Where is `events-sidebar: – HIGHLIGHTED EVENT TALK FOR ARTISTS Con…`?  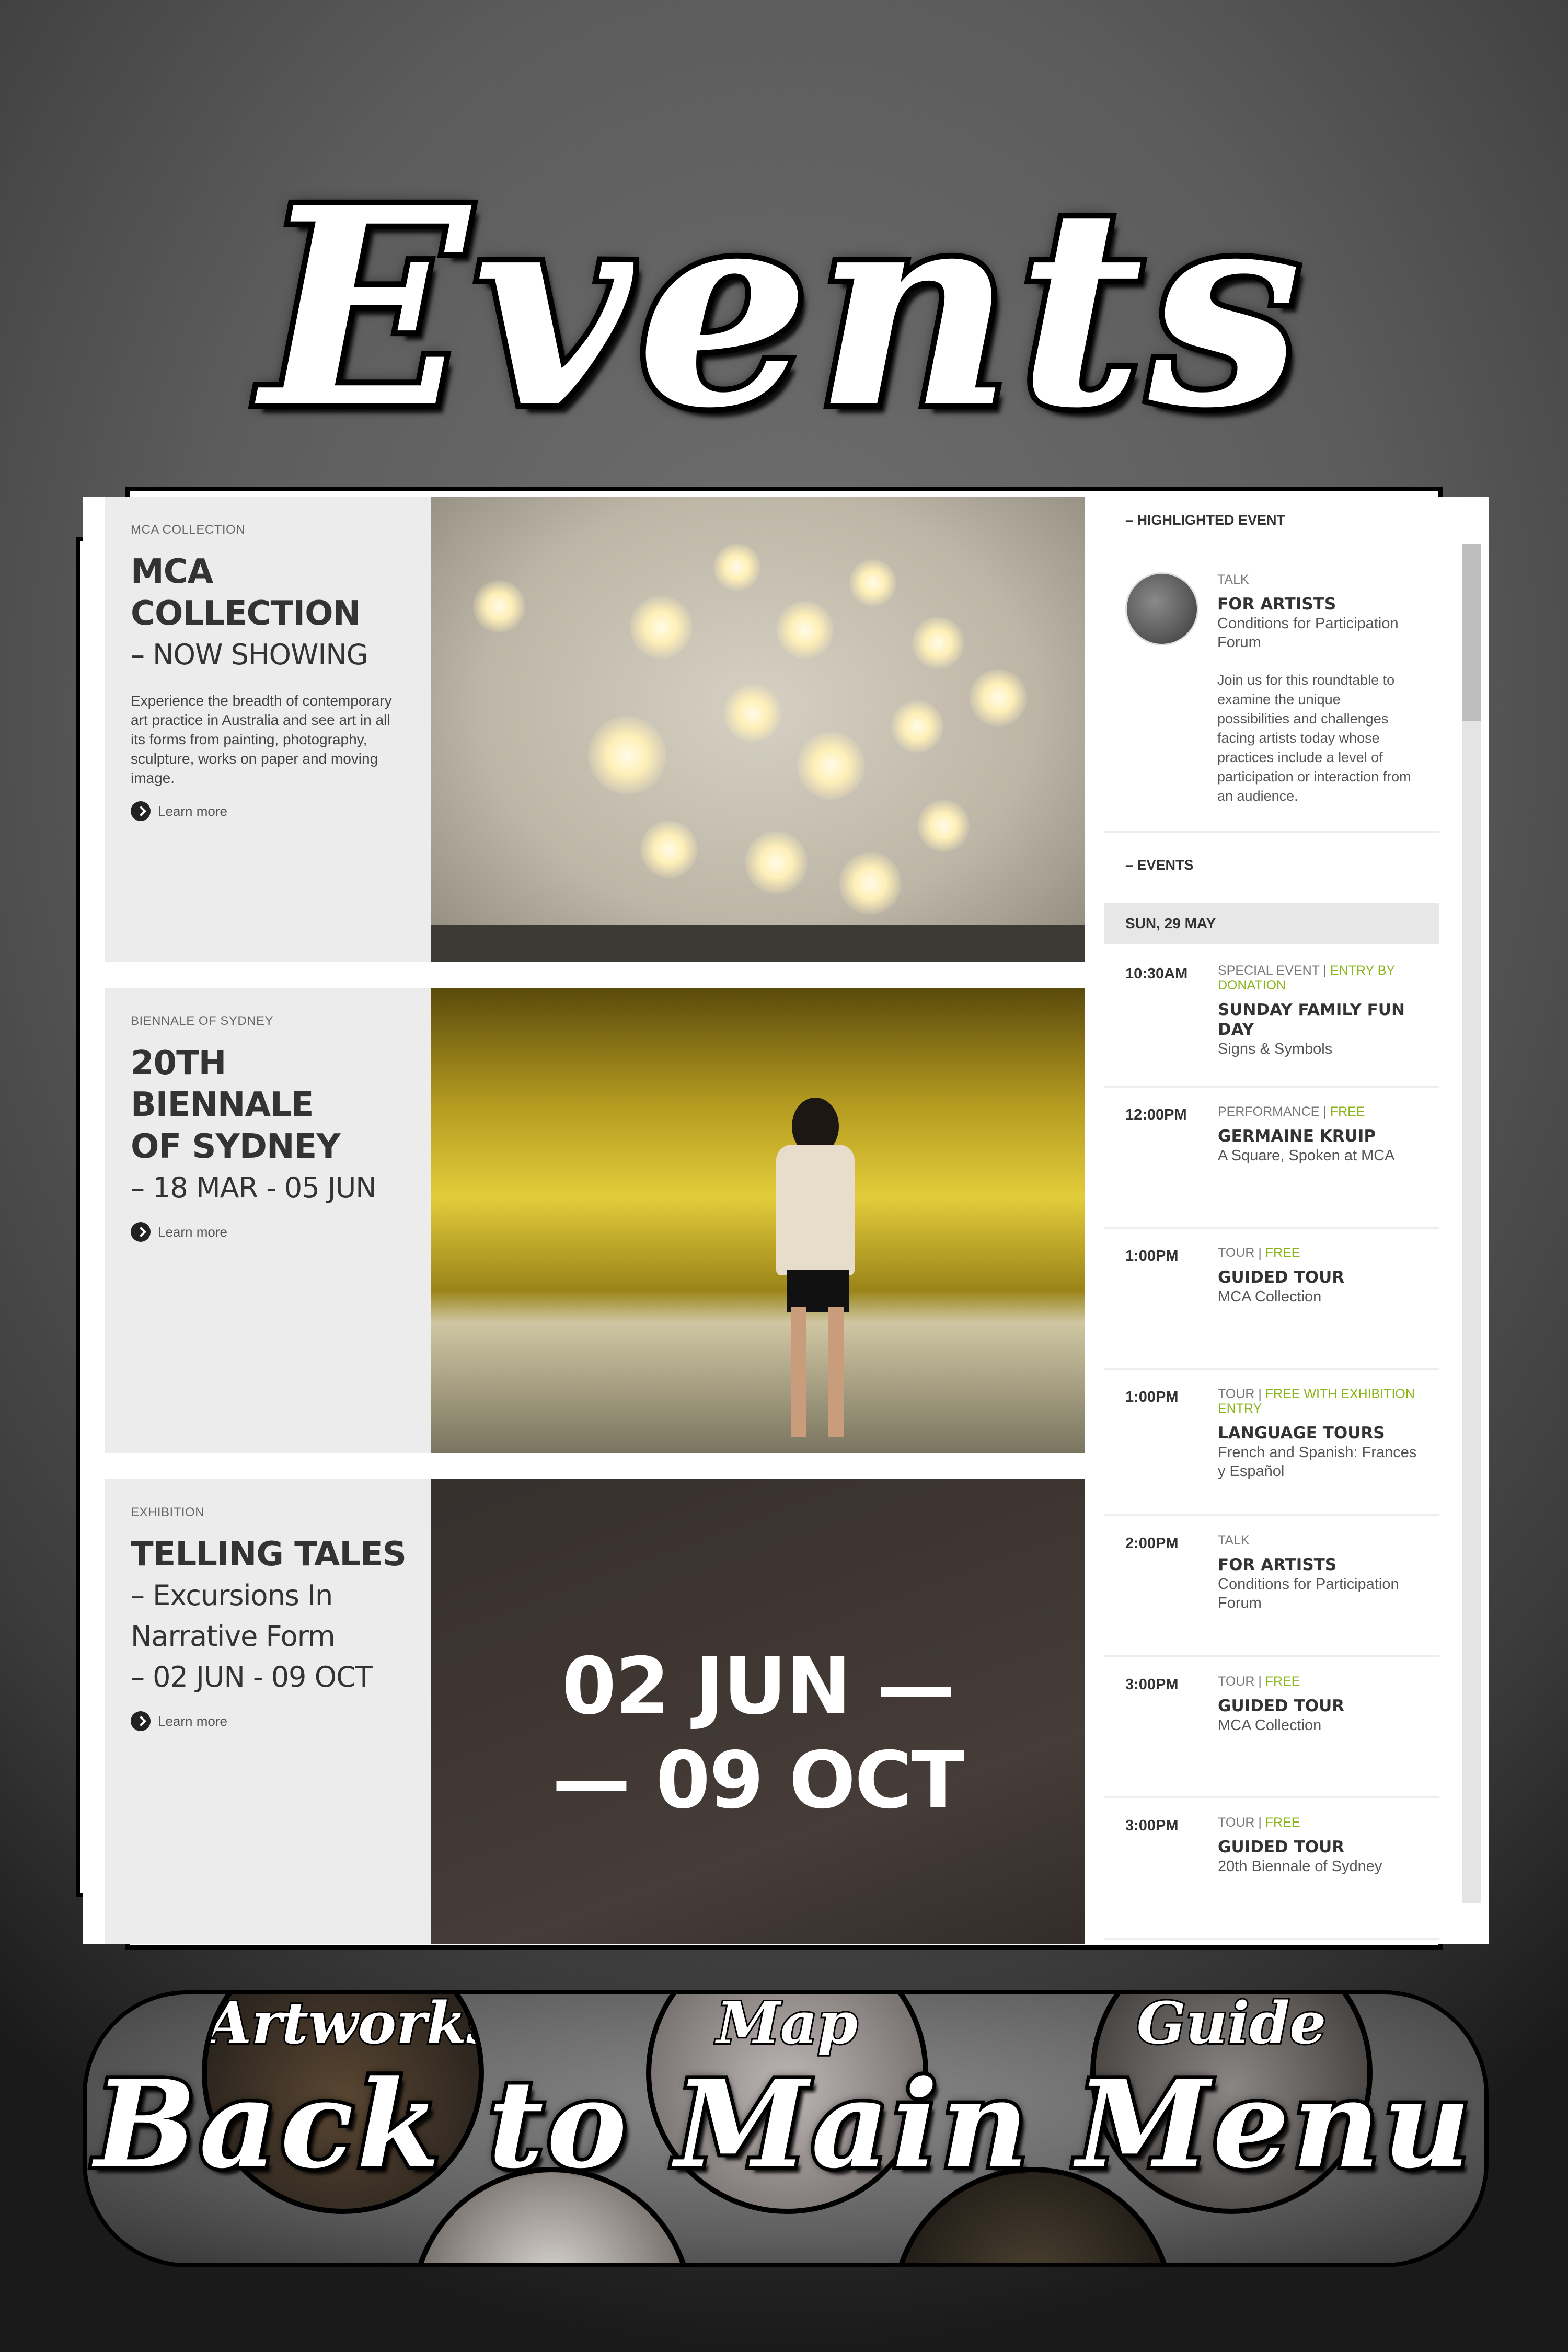
events-sidebar: – HIGHLIGHTED EVENT TALK FOR ARTISTS Con… is located at coordinates (1271, 1220).